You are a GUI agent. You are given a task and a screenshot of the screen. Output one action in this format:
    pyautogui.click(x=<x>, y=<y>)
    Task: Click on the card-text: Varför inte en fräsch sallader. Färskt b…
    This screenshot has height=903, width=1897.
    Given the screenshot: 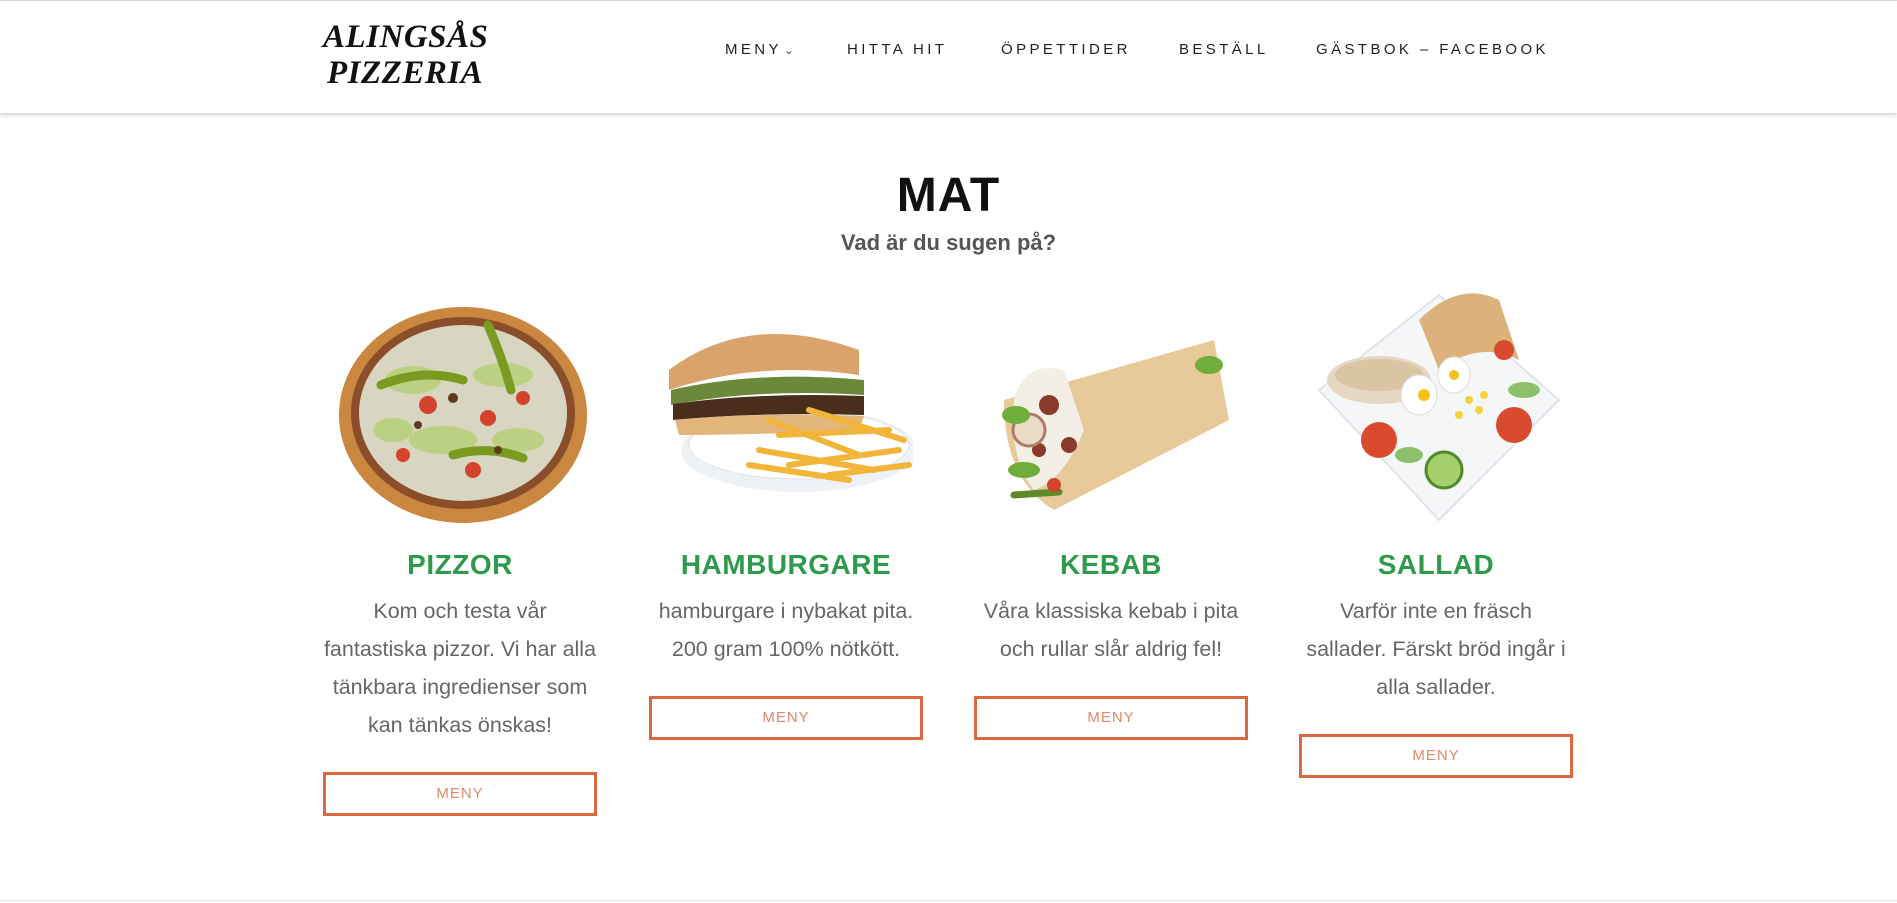 What is the action you would take?
    pyautogui.click(x=1436, y=649)
    